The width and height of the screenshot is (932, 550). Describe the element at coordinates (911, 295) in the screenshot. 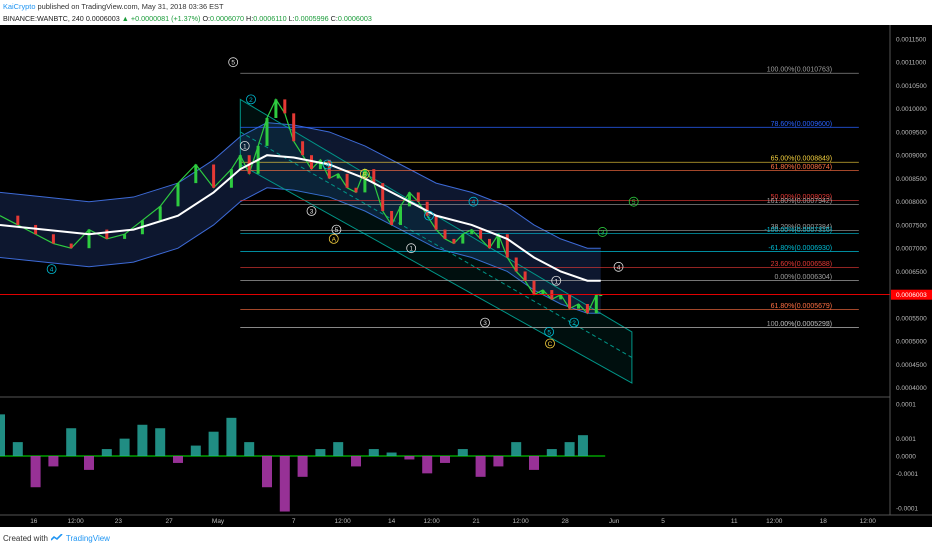

I see `price-tick-label: 0.0006003` at that location.